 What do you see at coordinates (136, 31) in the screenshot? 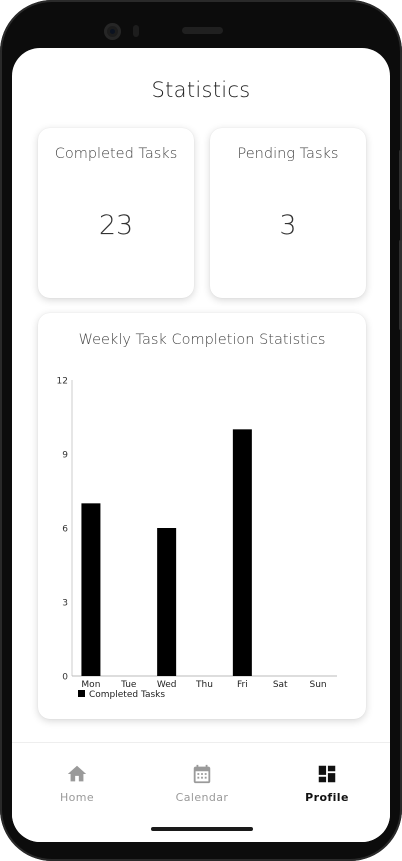
I see `proximity-sensor` at bounding box center [136, 31].